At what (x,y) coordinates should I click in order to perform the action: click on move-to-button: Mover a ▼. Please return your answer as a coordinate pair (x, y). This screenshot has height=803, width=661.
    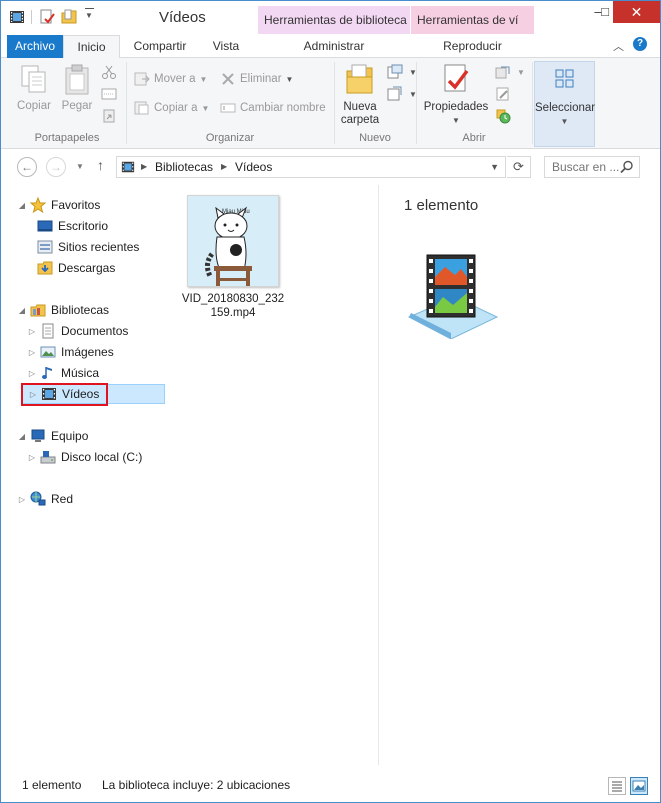
    Looking at the image, I should click on (170, 79).